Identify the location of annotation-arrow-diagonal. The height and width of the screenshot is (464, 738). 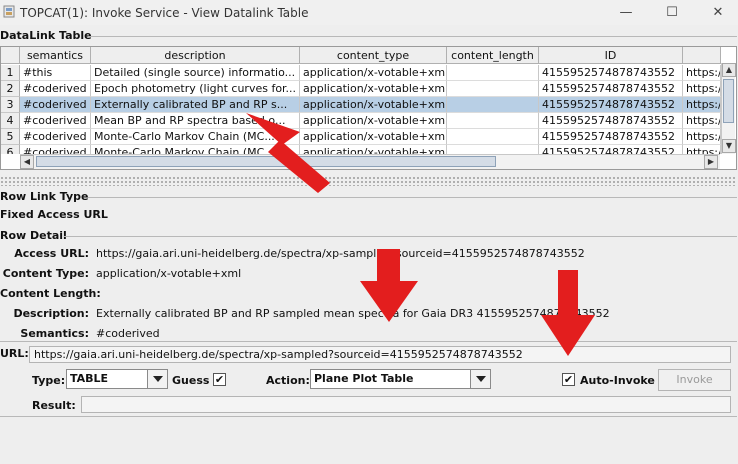
(288, 153).